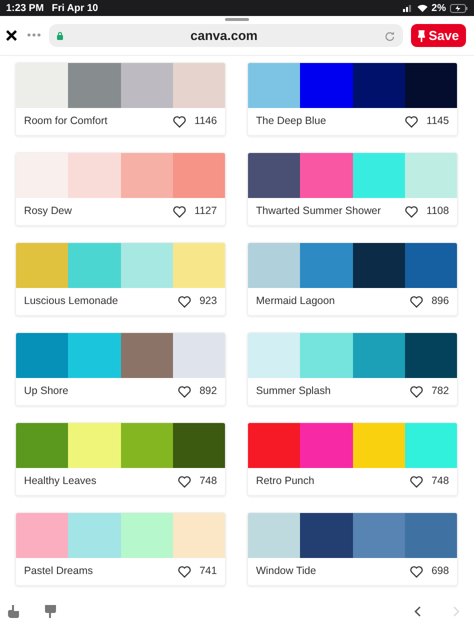  I want to click on palette-card: Window Tide 698, so click(352, 549).